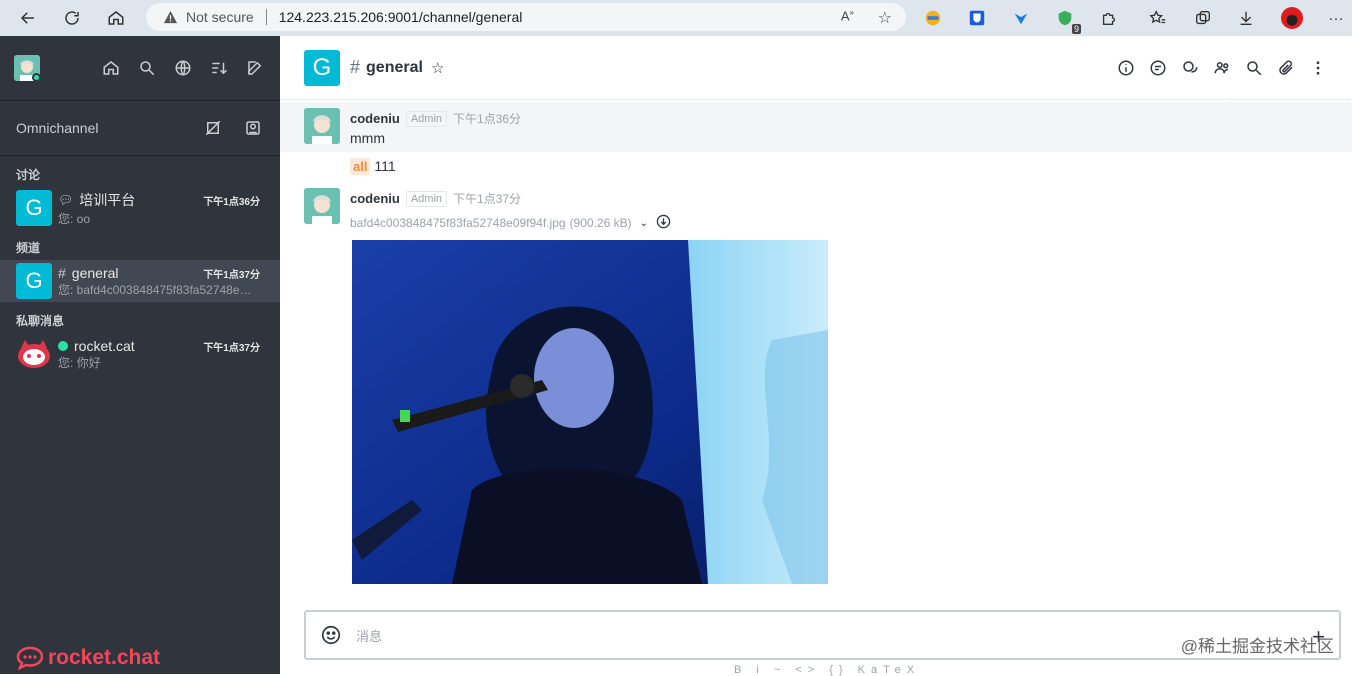 The height and width of the screenshot is (676, 1352). Describe the element at coordinates (360, 166) in the screenshot. I see `mention-all-badge: all` at that location.